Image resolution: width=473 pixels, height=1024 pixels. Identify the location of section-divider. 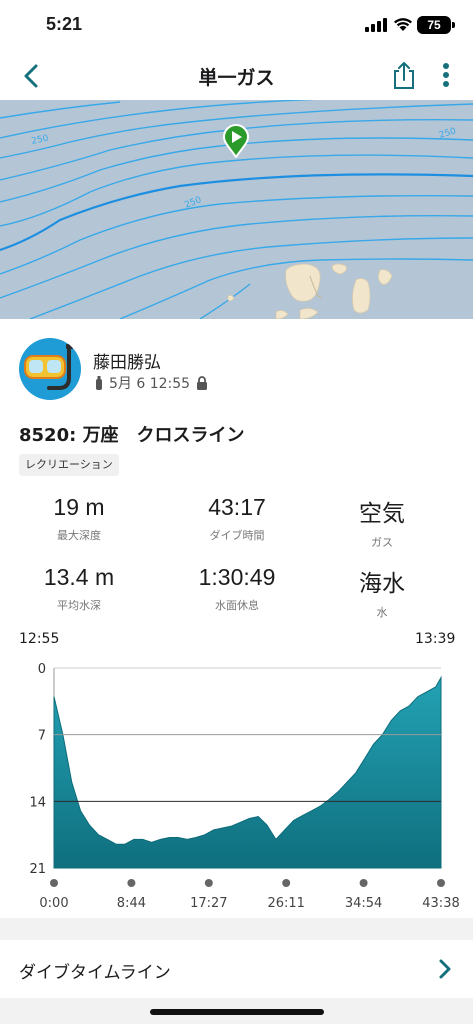
(236, 929).